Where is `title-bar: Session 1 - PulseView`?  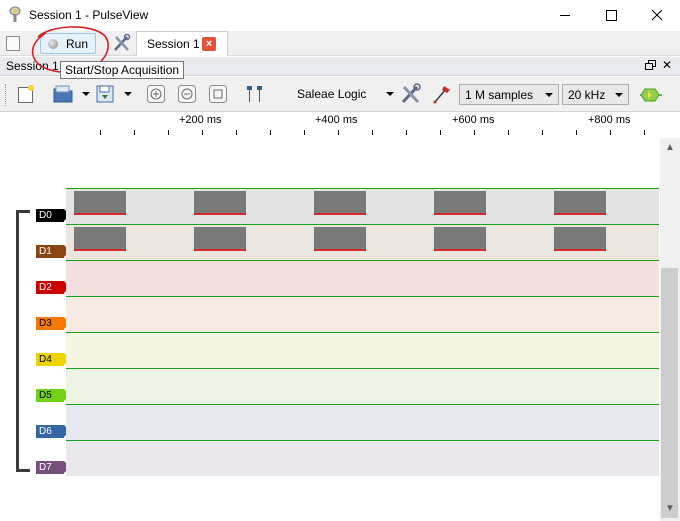
title-bar: Session 1 - PulseView is located at coordinates (340, 15).